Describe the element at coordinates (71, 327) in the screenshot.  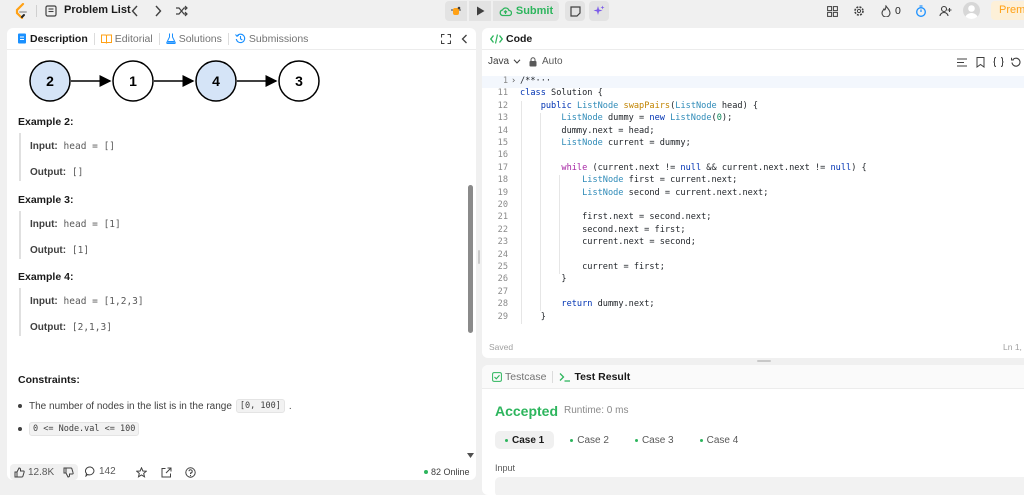
I see `example-4-output: Output: [2,1,3]` at that location.